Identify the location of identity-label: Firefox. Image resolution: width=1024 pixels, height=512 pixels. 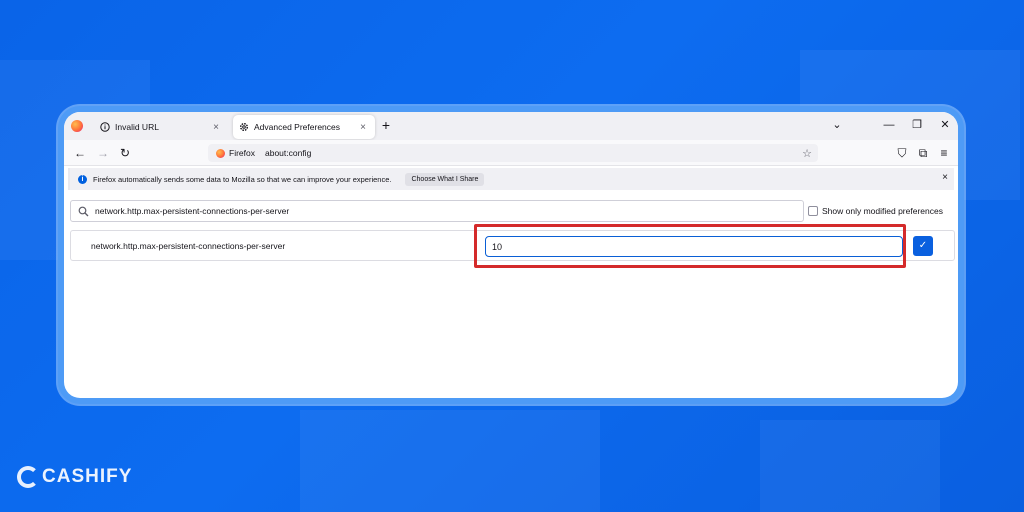
(242, 153).